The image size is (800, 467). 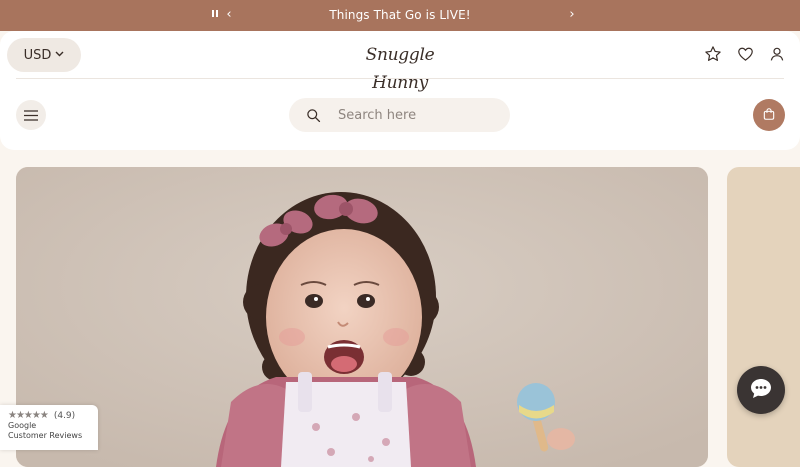 What do you see at coordinates (59, 55) in the screenshot?
I see `chevron-down-icon` at bounding box center [59, 55].